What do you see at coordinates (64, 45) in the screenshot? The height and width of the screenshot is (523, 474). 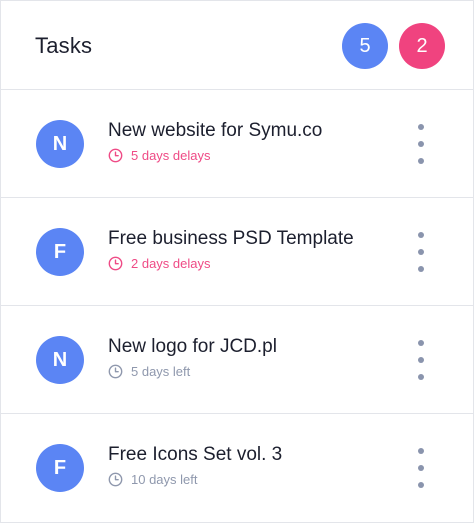 I see `page-title: Tasks` at bounding box center [64, 45].